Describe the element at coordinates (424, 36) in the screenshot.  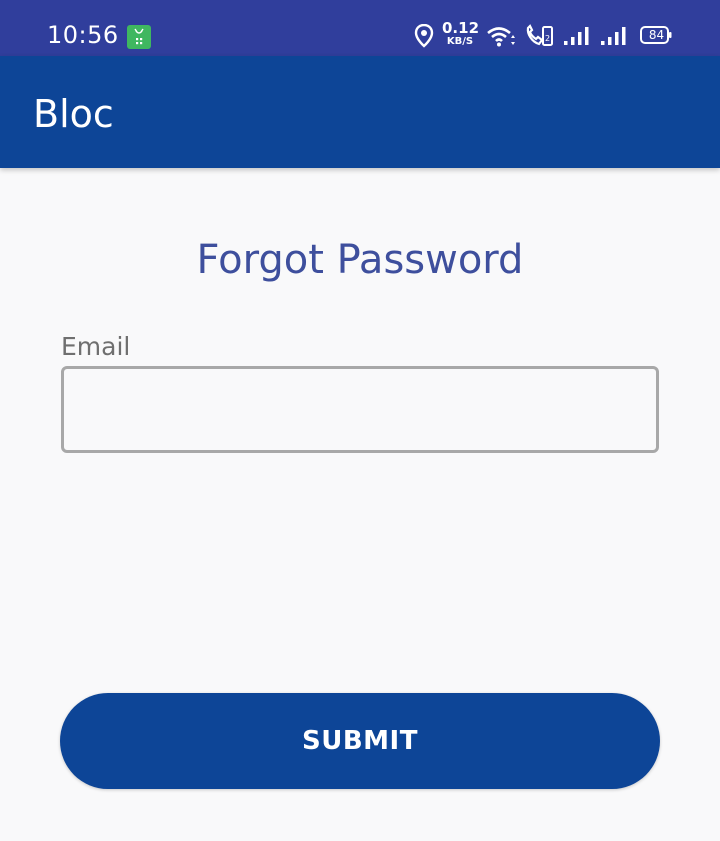
I see `location-icon` at that location.